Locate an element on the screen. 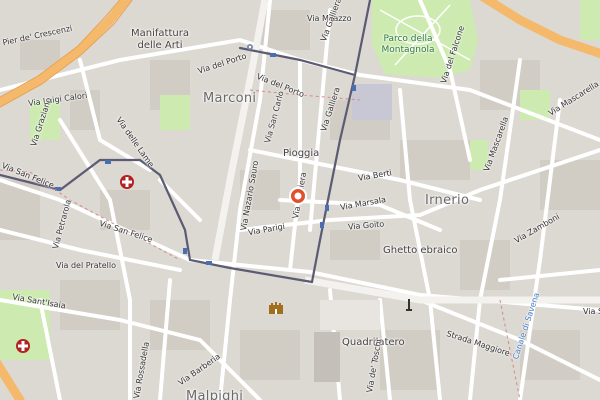  street-label: Via Sa is located at coordinates (591, 311).